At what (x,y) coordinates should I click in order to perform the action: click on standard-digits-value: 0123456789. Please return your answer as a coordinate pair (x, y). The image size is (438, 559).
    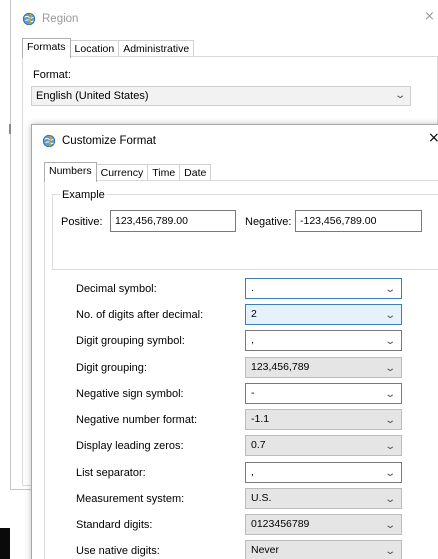
    Looking at the image, I should click on (280, 524).